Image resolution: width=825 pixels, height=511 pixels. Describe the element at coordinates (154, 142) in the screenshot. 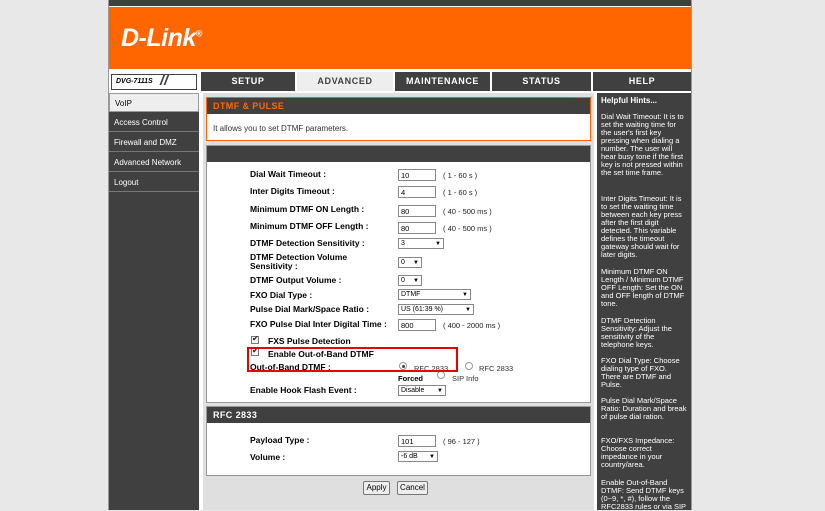

I see `sidebar-item-firewall-dmz: Firewall and DMZ` at that location.